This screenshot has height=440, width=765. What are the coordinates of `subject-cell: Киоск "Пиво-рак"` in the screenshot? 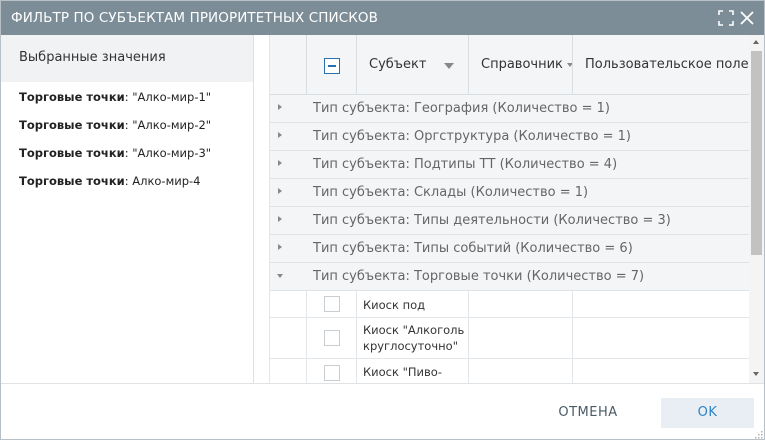 It's located at (412, 371).